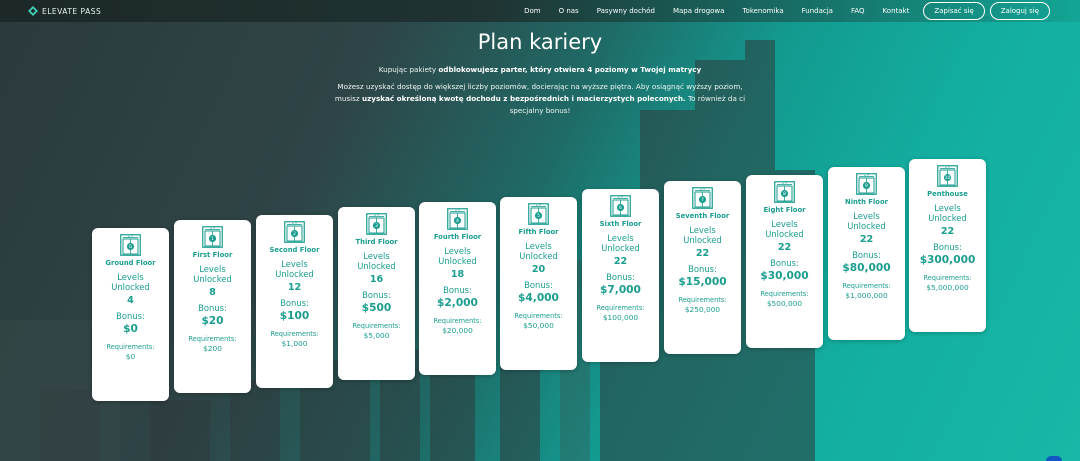 The image size is (1080, 461). I want to click on elevator-icon: 7, so click(702, 198).